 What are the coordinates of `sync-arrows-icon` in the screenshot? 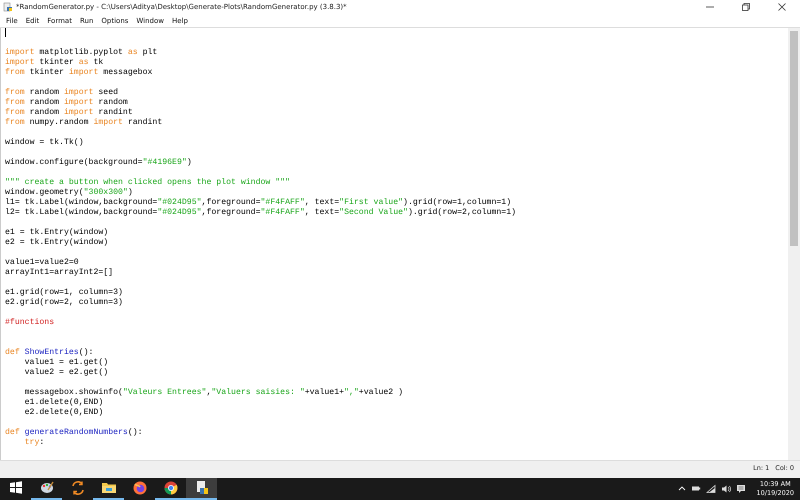 It's located at (78, 488).